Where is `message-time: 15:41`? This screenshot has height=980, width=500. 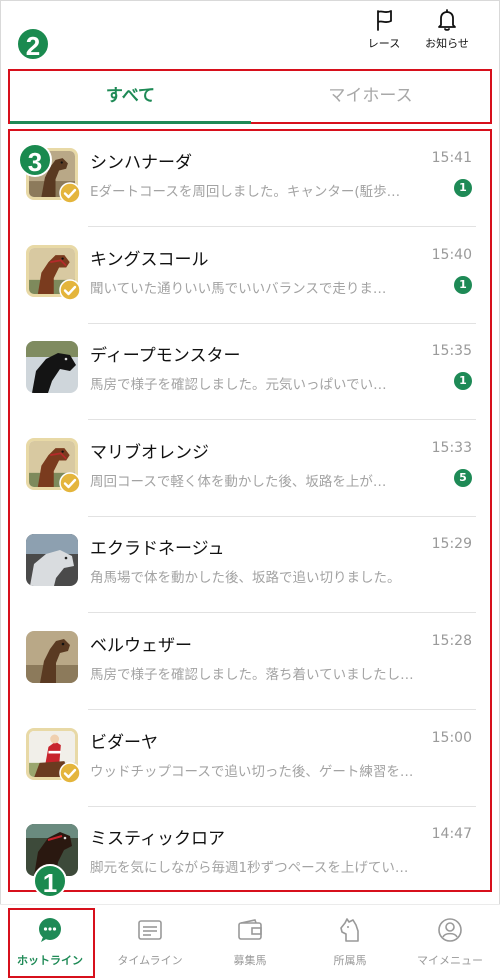 message-time: 15:41 is located at coordinates (451, 158).